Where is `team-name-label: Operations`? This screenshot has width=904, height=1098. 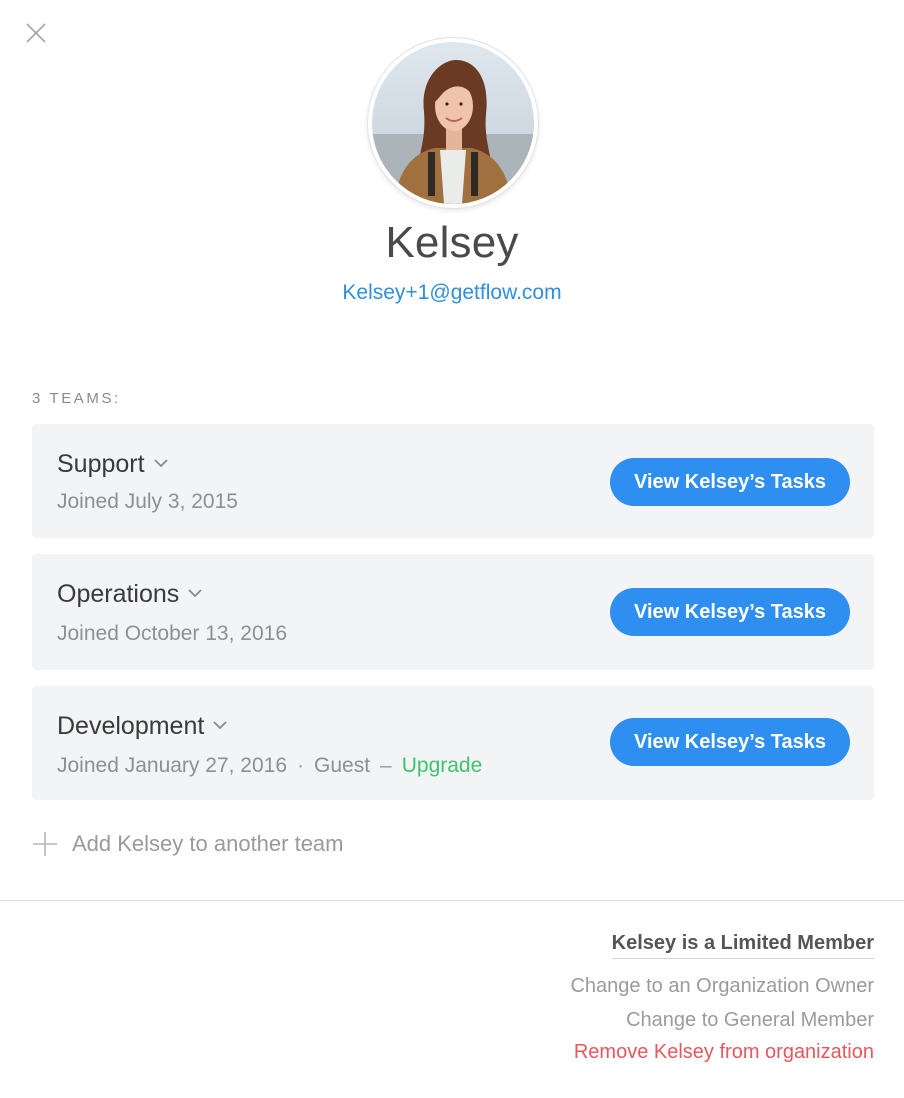
team-name-label: Operations is located at coordinates (118, 594).